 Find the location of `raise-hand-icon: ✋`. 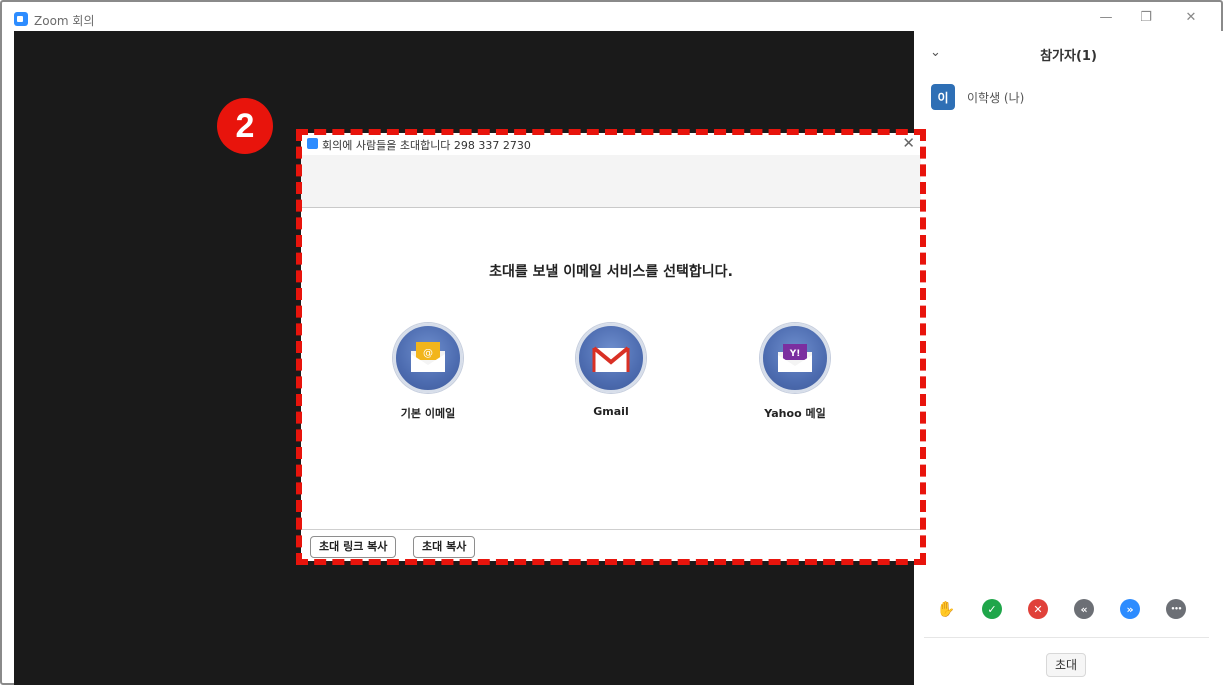

raise-hand-icon: ✋ is located at coordinates (946, 609).